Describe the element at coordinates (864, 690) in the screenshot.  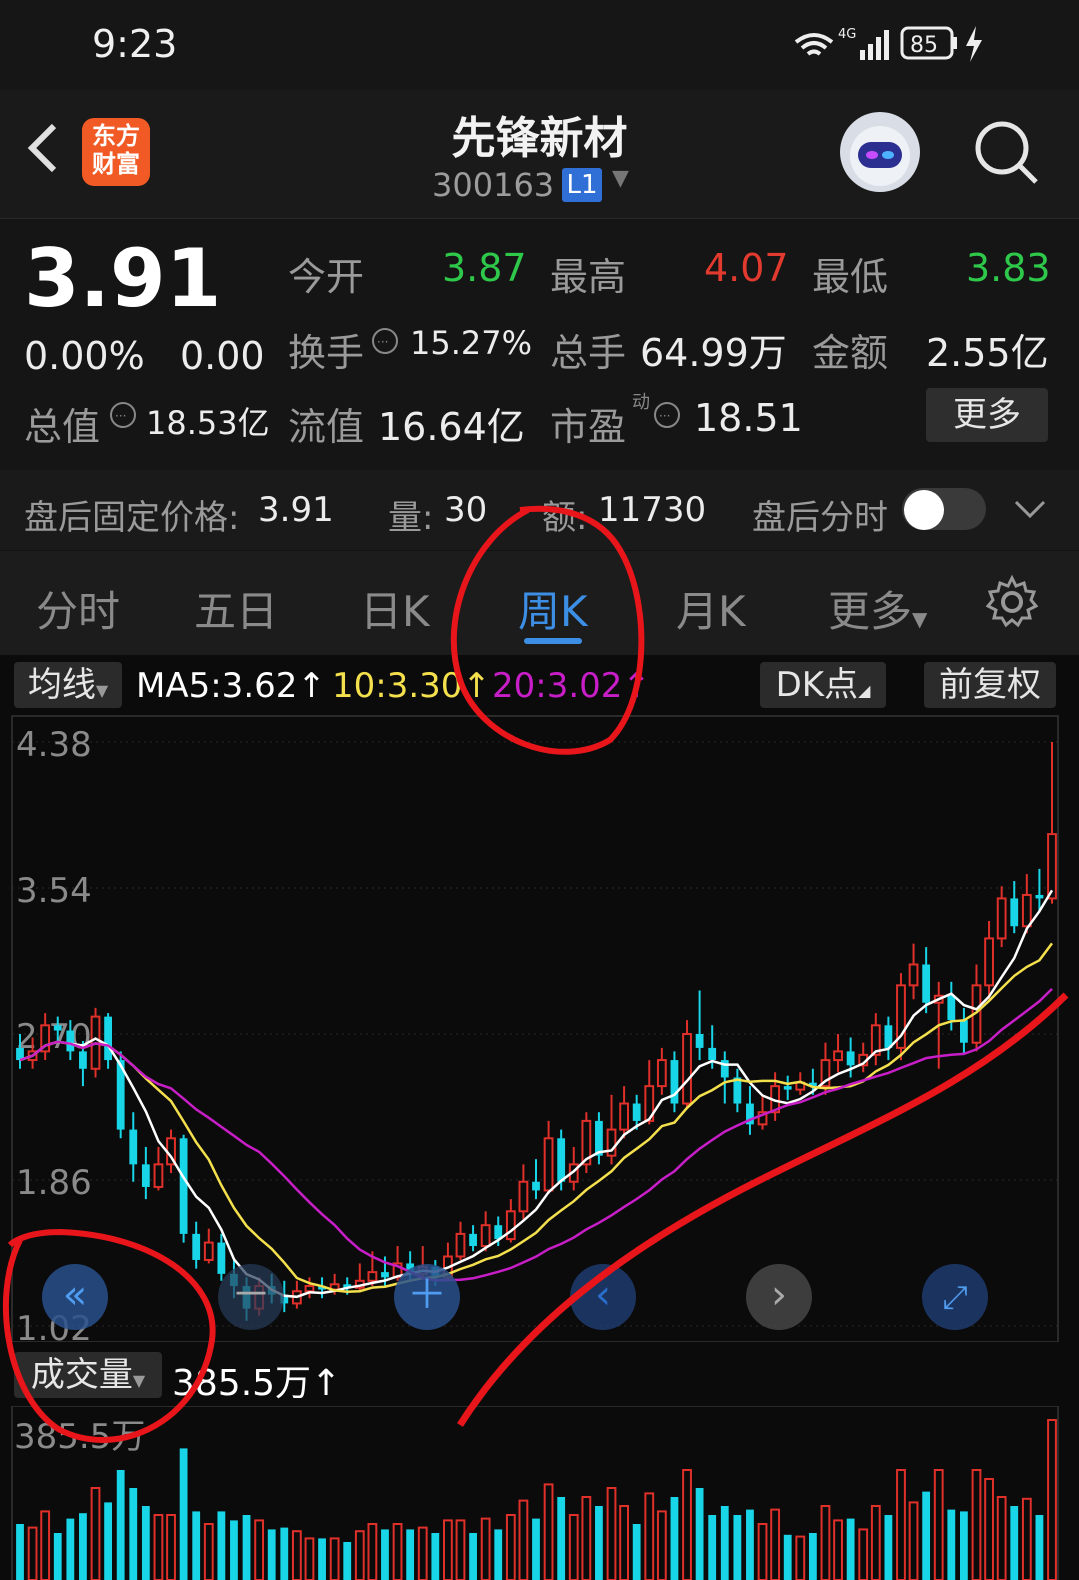
I see `corner-triangle-icon: ◢` at that location.